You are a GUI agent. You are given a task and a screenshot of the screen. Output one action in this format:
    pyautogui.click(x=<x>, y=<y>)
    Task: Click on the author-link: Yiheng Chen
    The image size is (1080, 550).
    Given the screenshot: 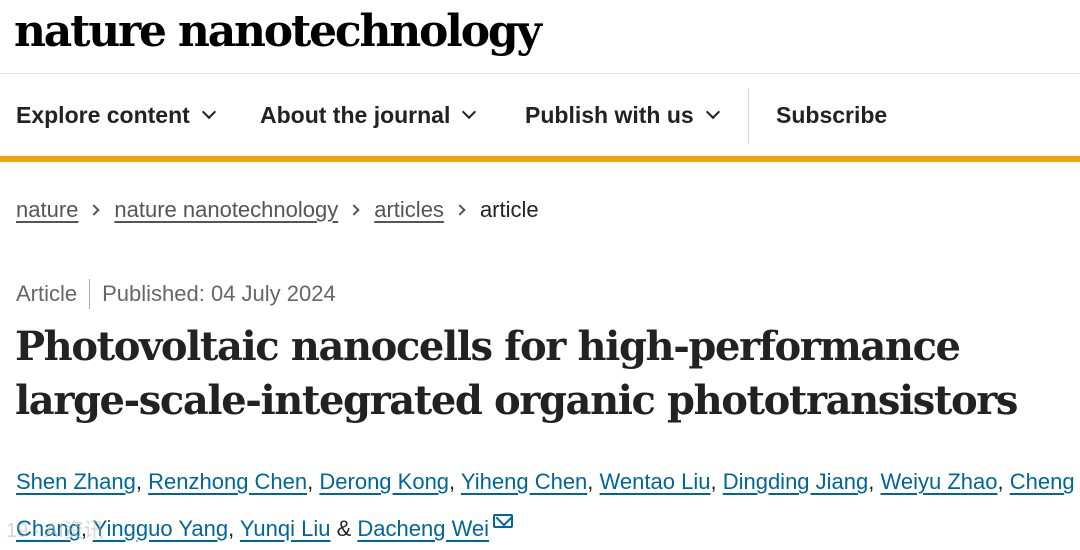 What is the action you would take?
    pyautogui.click(x=524, y=481)
    